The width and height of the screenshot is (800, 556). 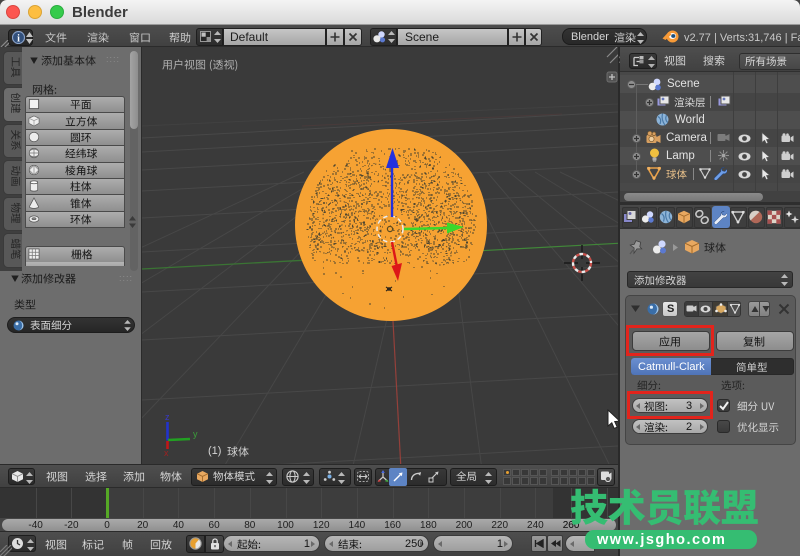 I want to click on svg-text: y, so click(x=195, y=434).